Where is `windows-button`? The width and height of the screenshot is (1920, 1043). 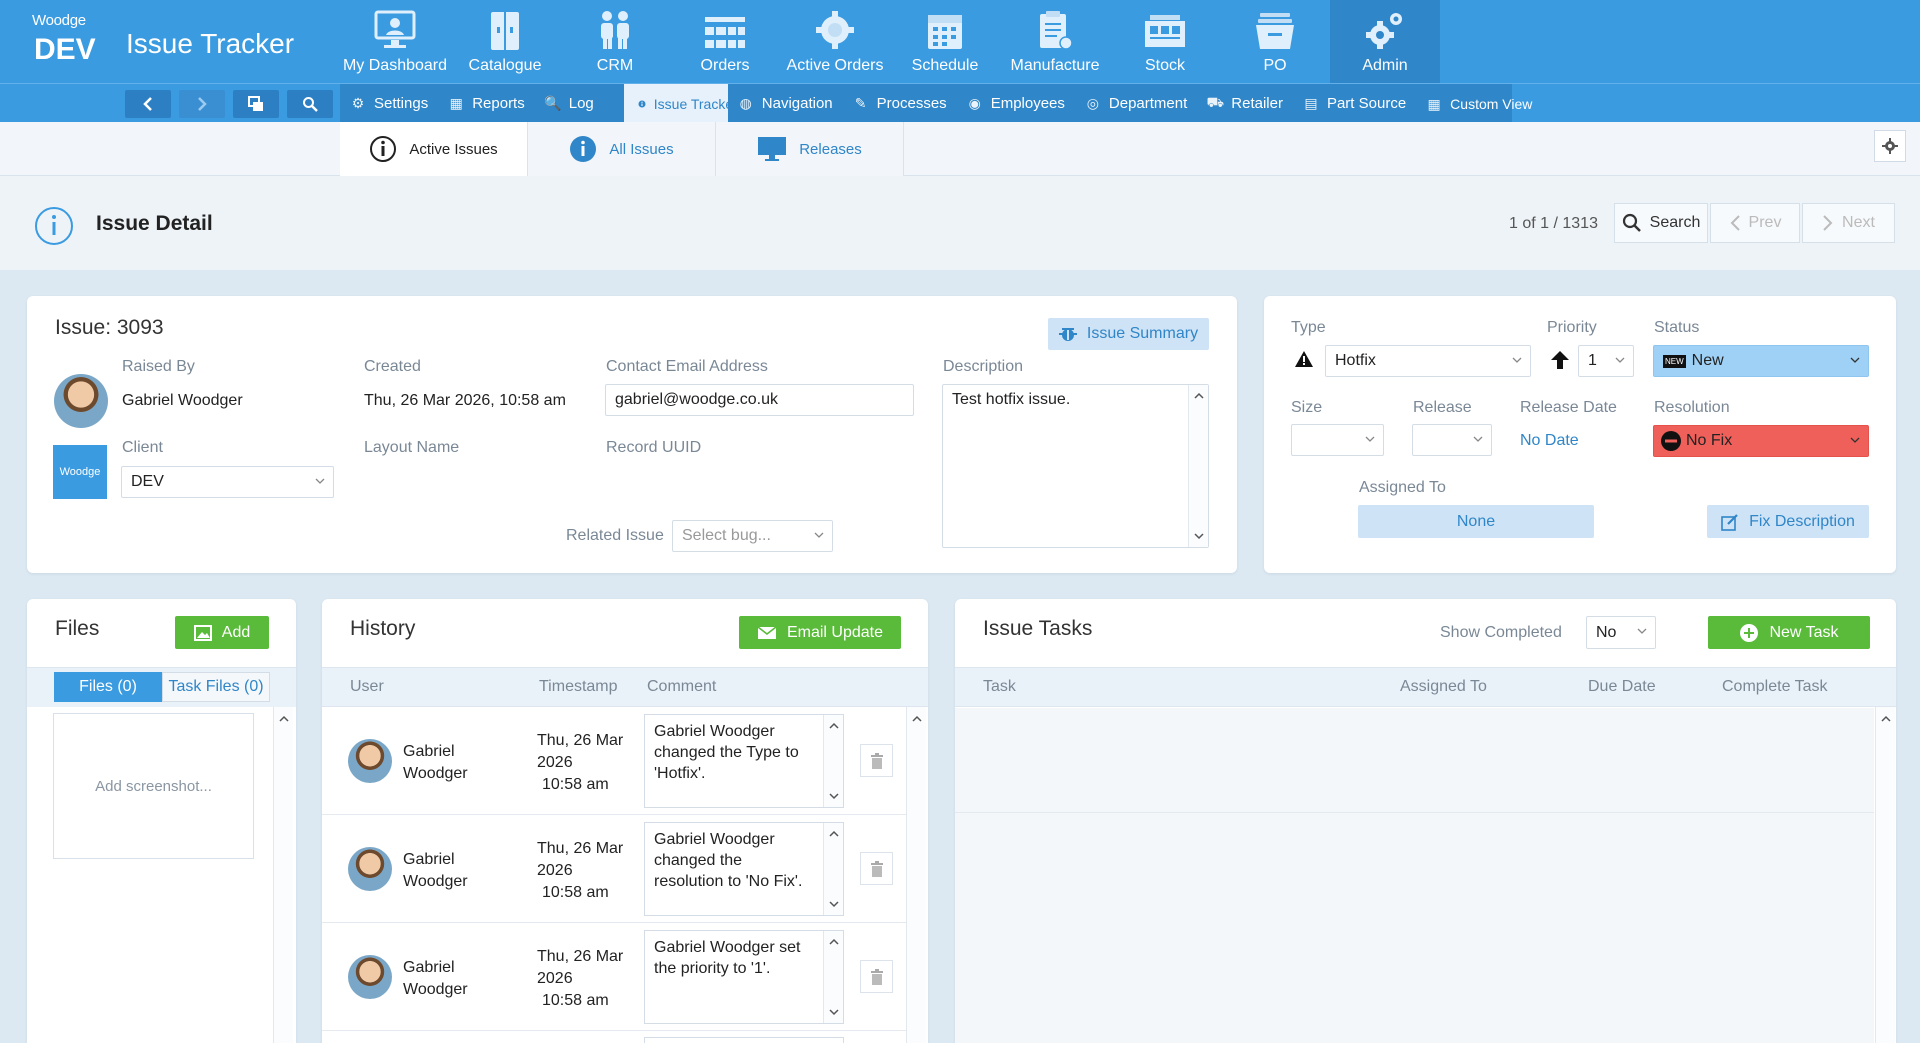
windows-button is located at coordinates (256, 104).